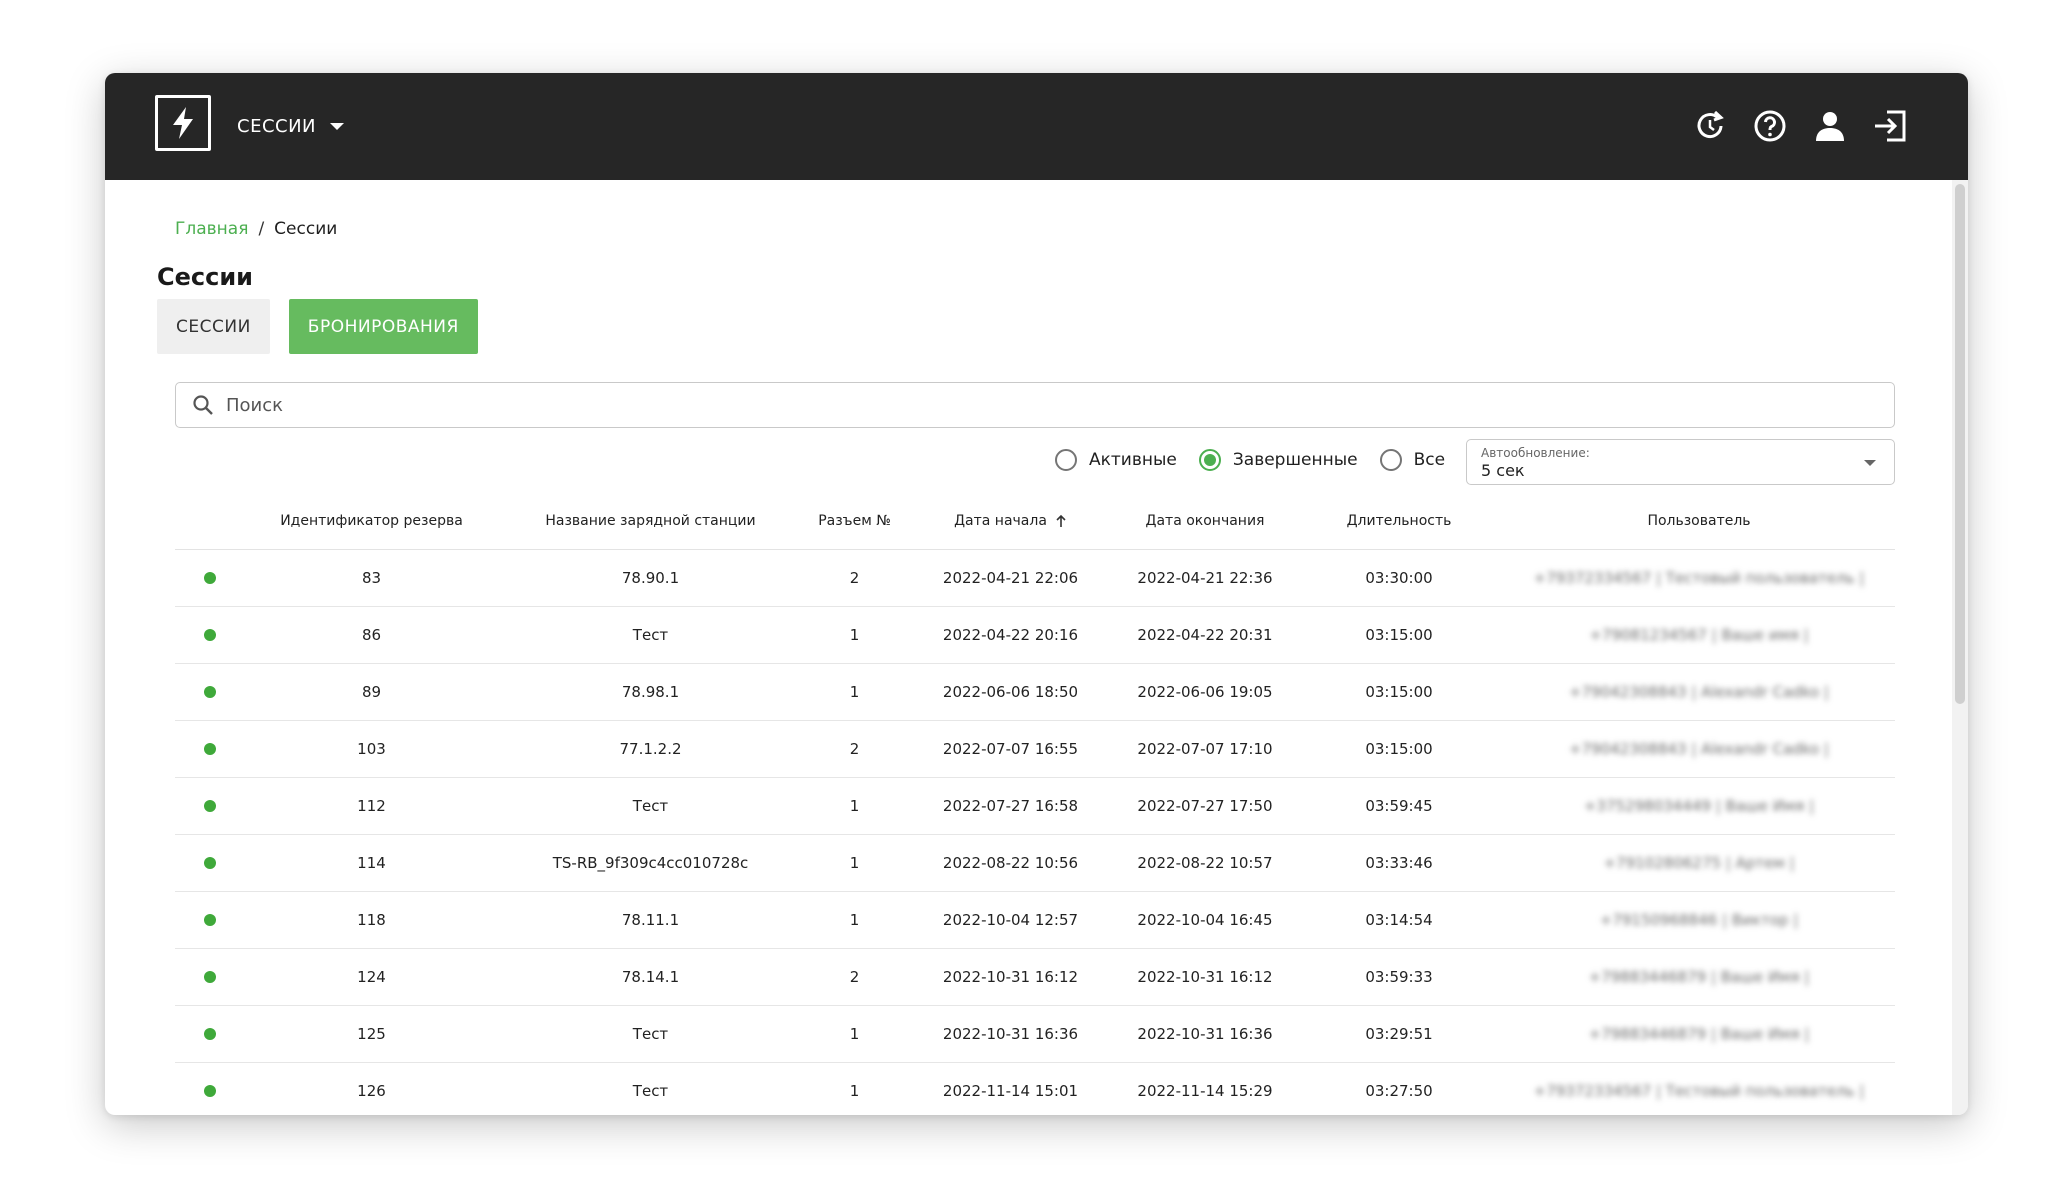  I want to click on header-id: Идентификатор резерва, so click(371, 521).